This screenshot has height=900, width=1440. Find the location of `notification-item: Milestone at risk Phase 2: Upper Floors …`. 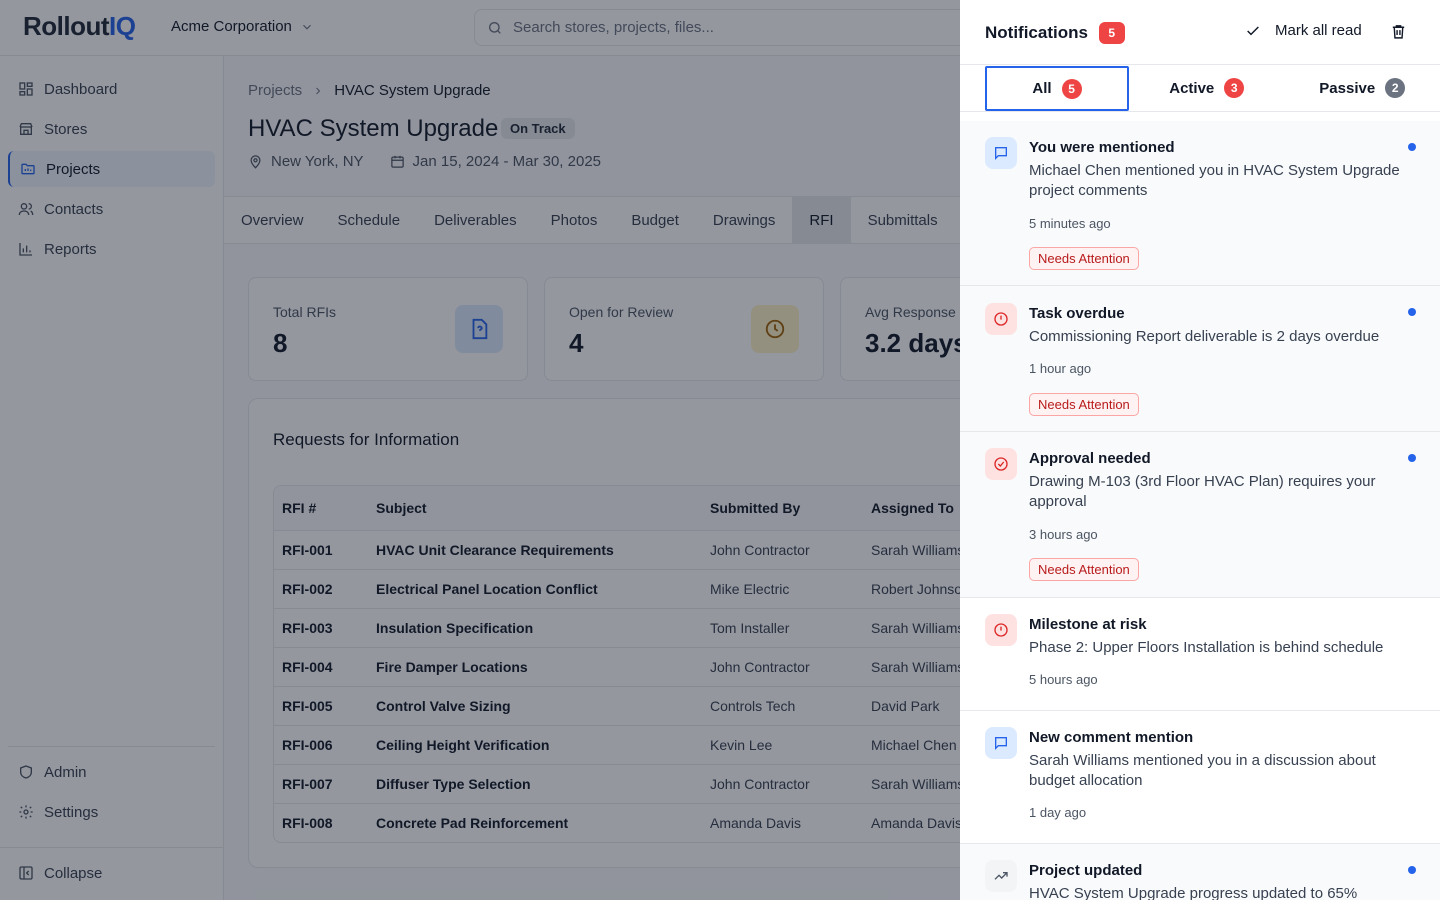

notification-item: Milestone at risk Phase 2: Upper Floors … is located at coordinates (1200, 654).